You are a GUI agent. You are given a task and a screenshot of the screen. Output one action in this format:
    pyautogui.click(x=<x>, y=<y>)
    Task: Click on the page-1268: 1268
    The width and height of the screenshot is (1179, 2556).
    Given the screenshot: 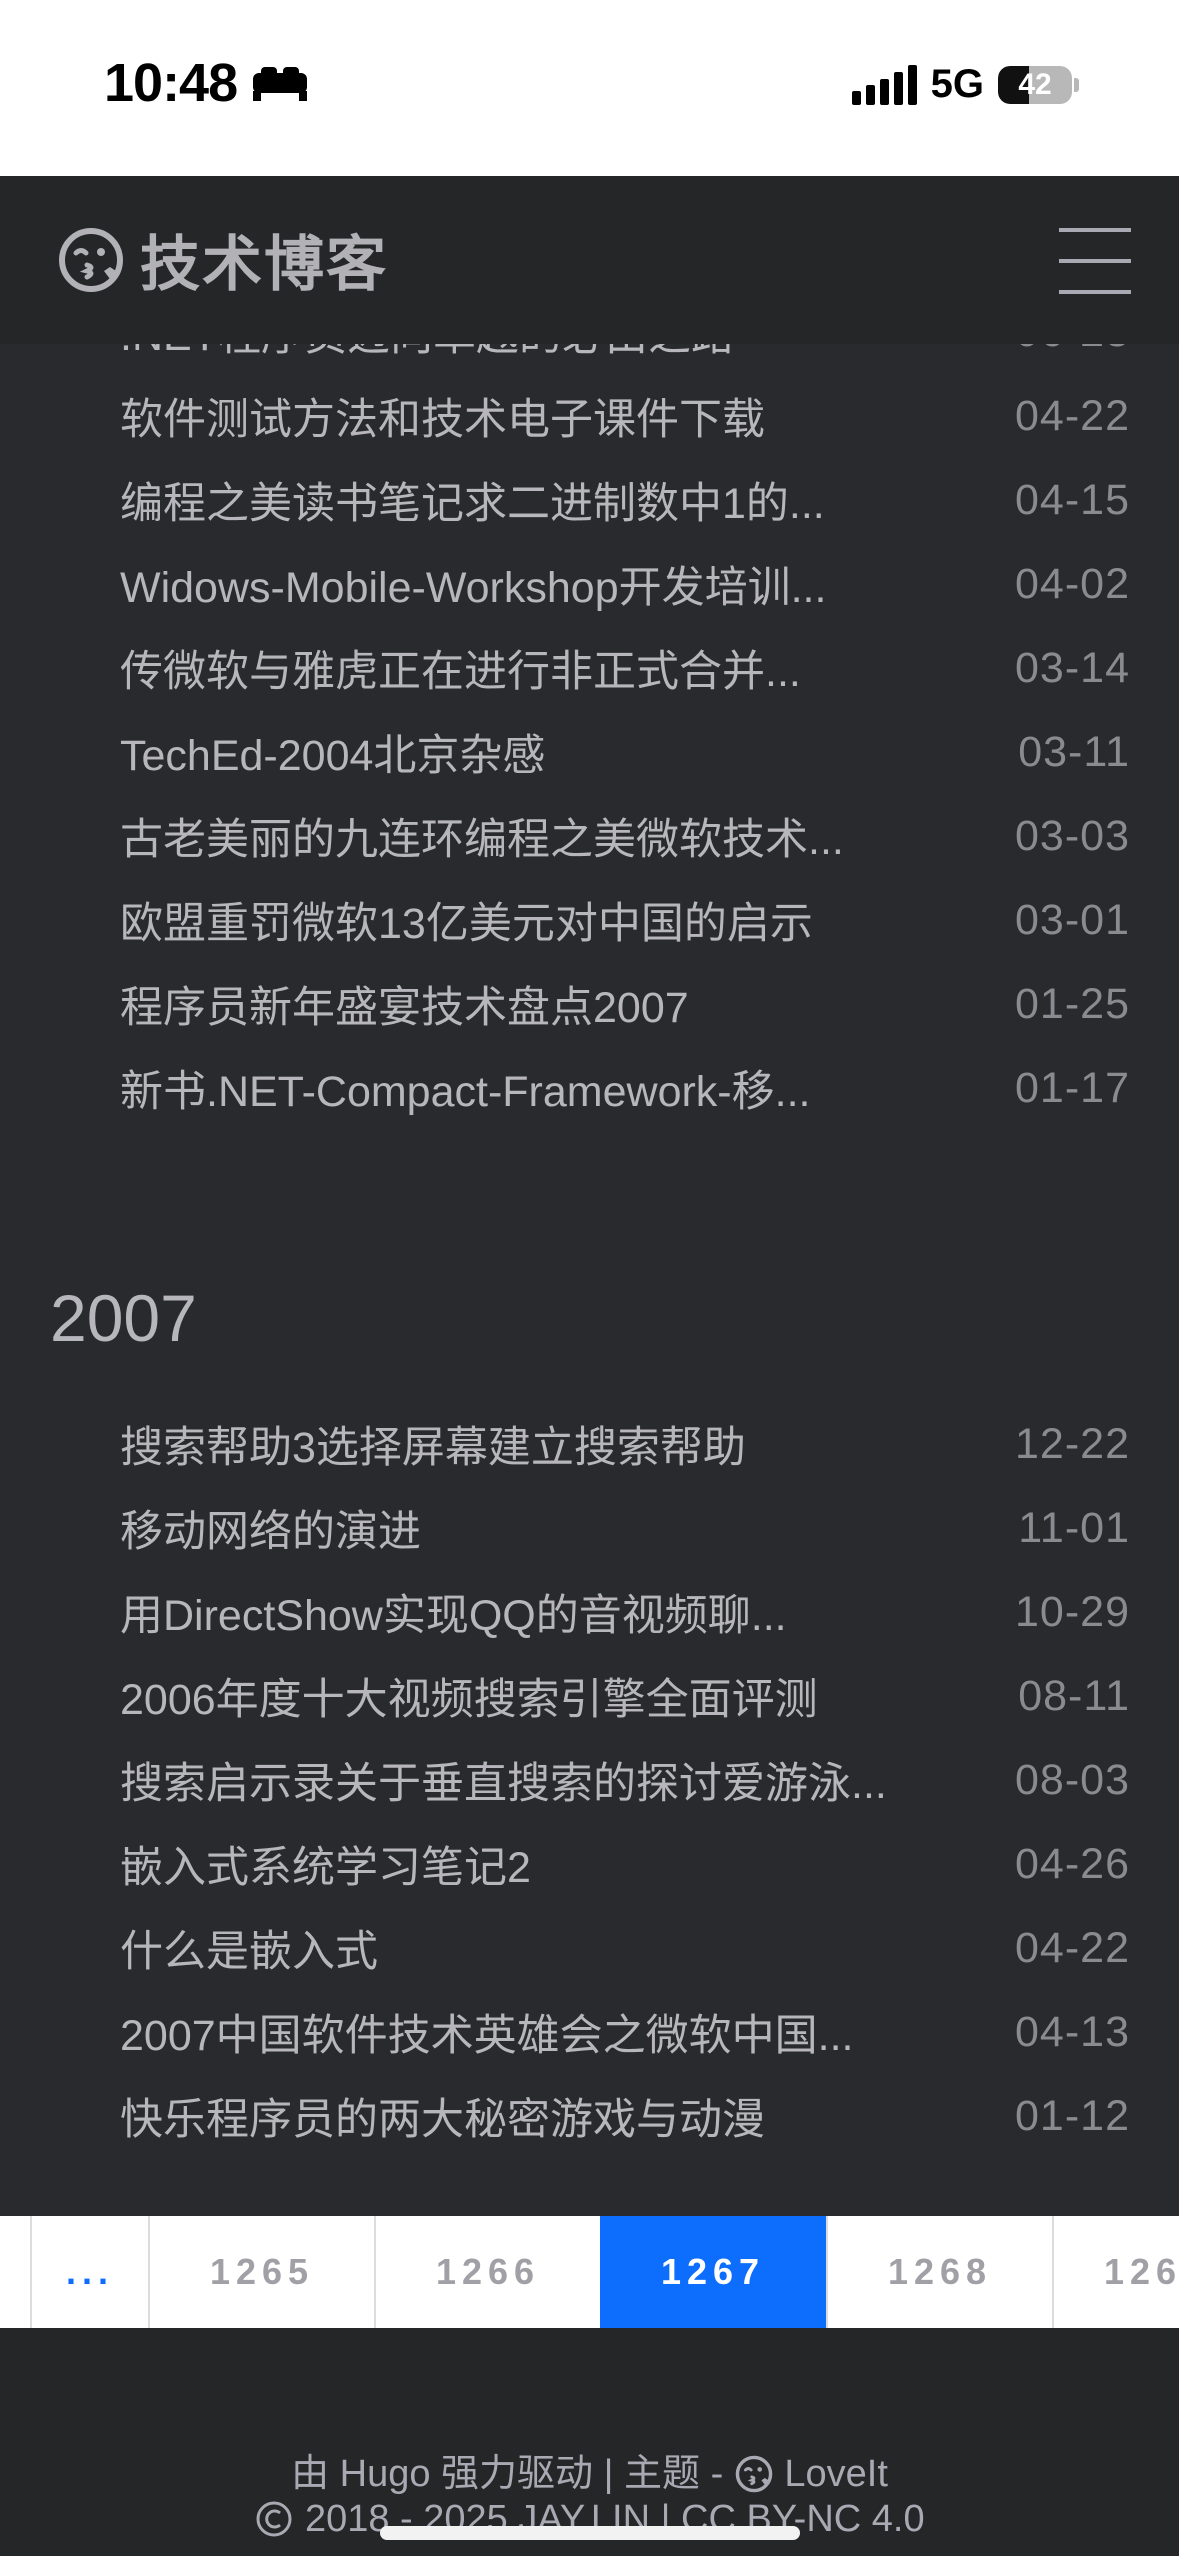 What is the action you would take?
    pyautogui.click(x=939, y=2272)
    